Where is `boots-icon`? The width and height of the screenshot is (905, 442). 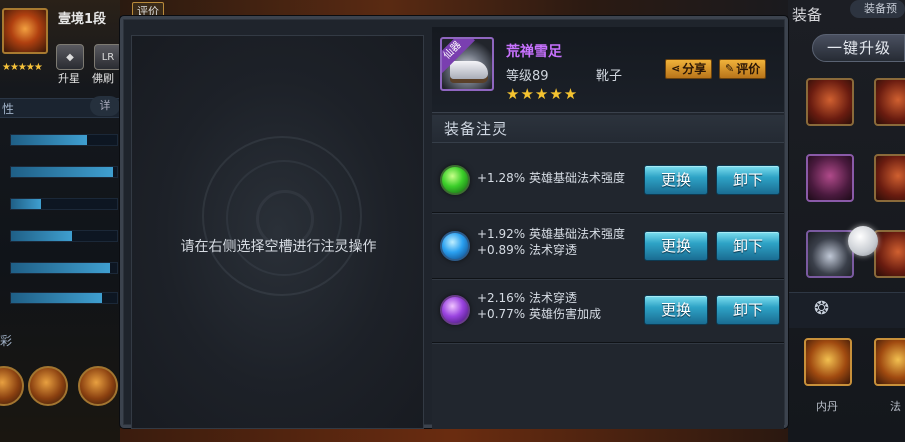 boots-icon is located at coordinates (469, 70).